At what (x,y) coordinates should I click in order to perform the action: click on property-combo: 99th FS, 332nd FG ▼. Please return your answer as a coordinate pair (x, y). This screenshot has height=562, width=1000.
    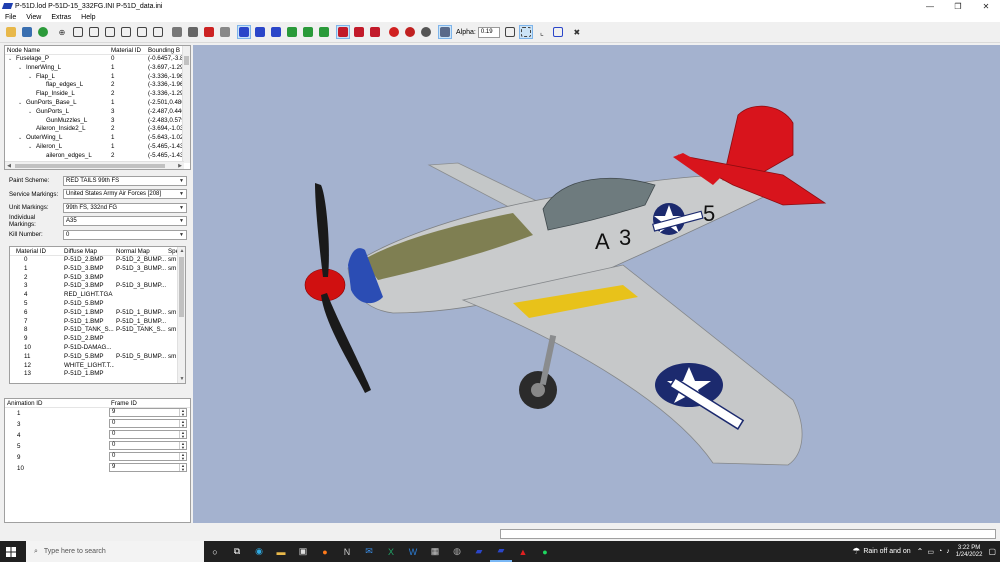
    Looking at the image, I should click on (125, 207).